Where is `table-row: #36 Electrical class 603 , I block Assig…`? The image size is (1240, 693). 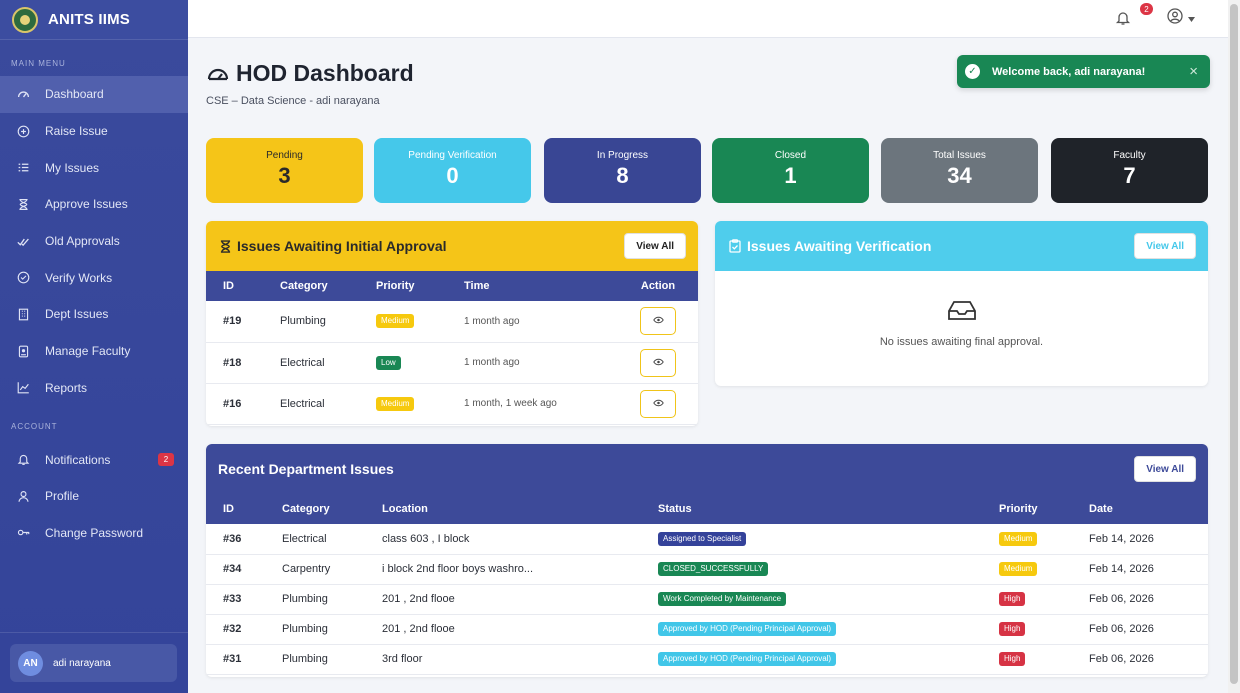 table-row: #36 Electrical class 603 , I block Assig… is located at coordinates (707, 539).